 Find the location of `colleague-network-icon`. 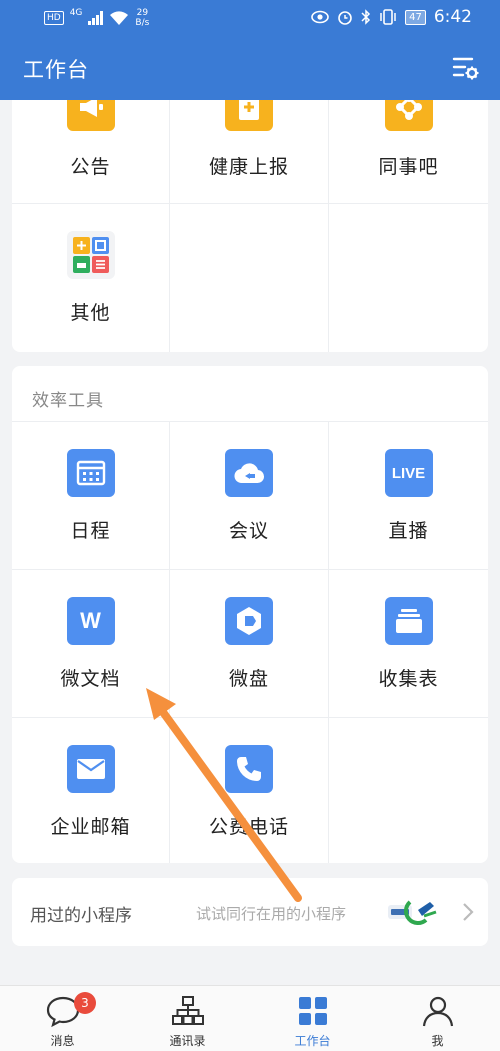

colleague-network-icon is located at coordinates (408, 115).